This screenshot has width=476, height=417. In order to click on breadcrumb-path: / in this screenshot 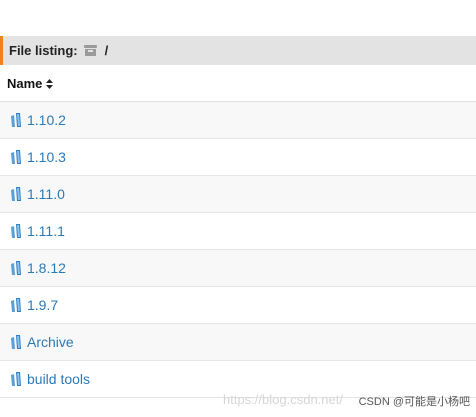, I will do `click(107, 50)`.